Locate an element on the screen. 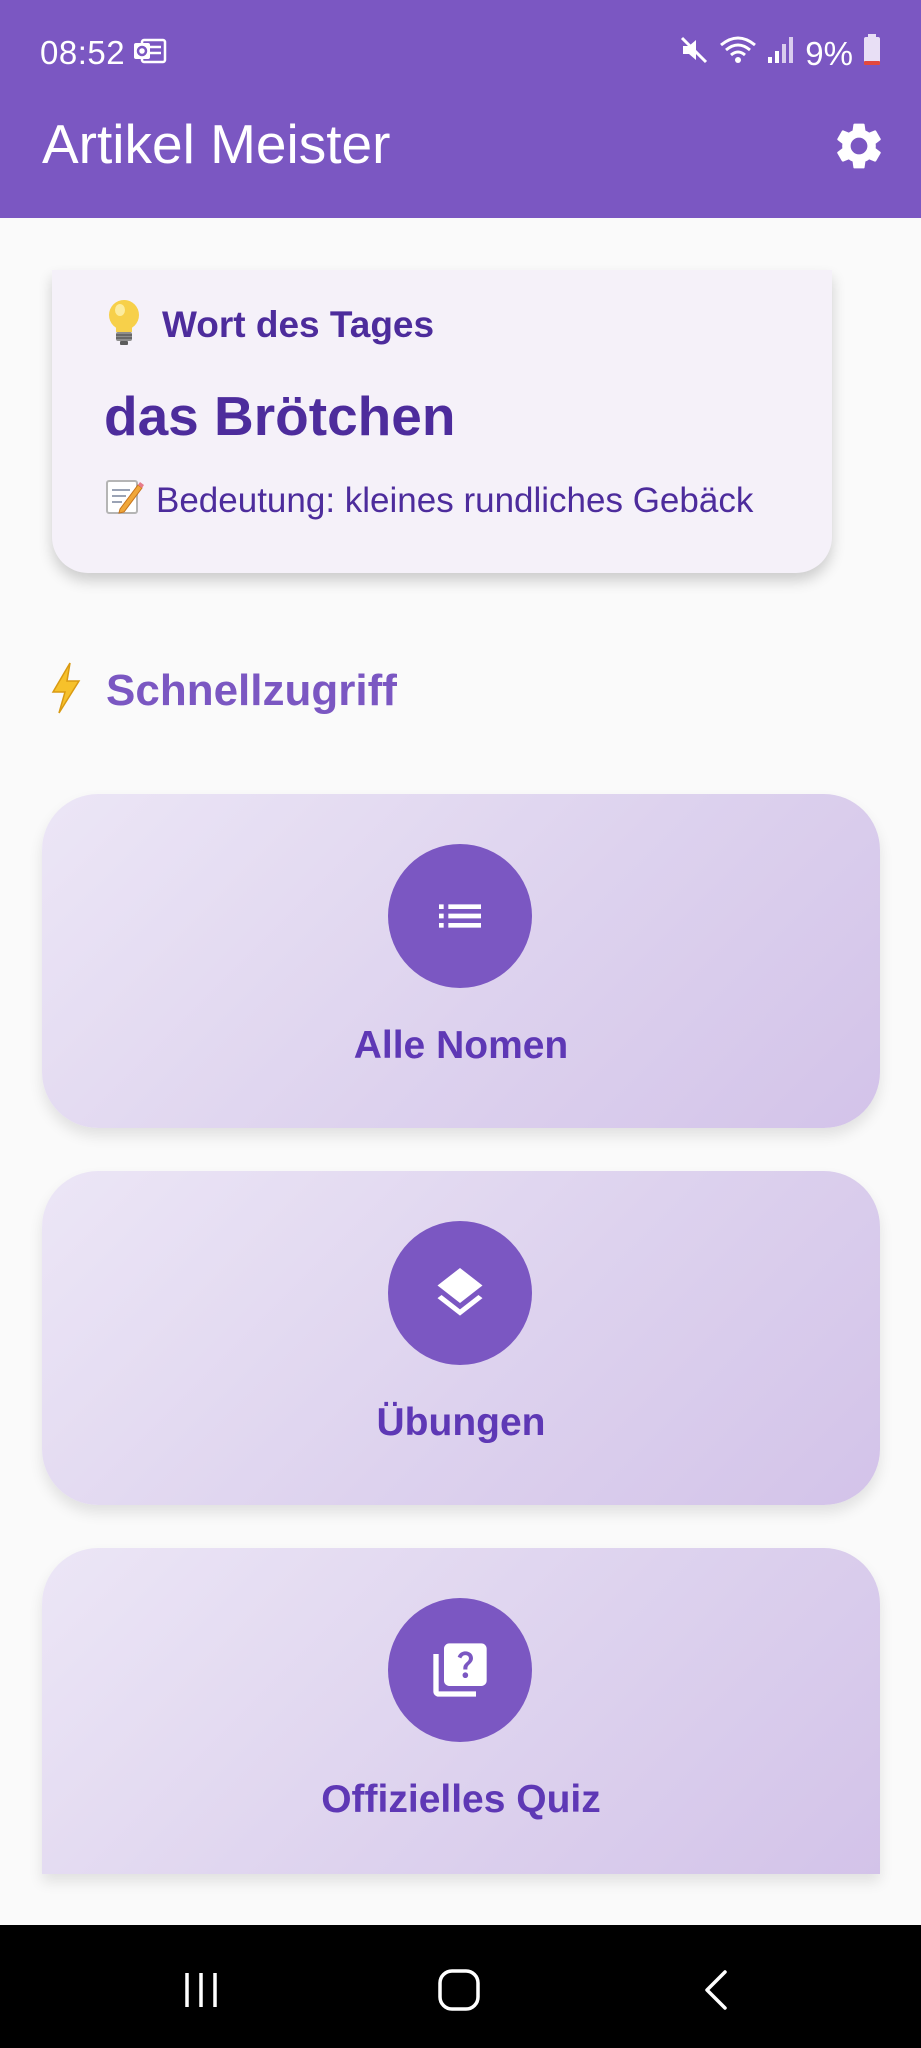  official-quiz-tile: Offizielles Quiz is located at coordinates (461, 1711).